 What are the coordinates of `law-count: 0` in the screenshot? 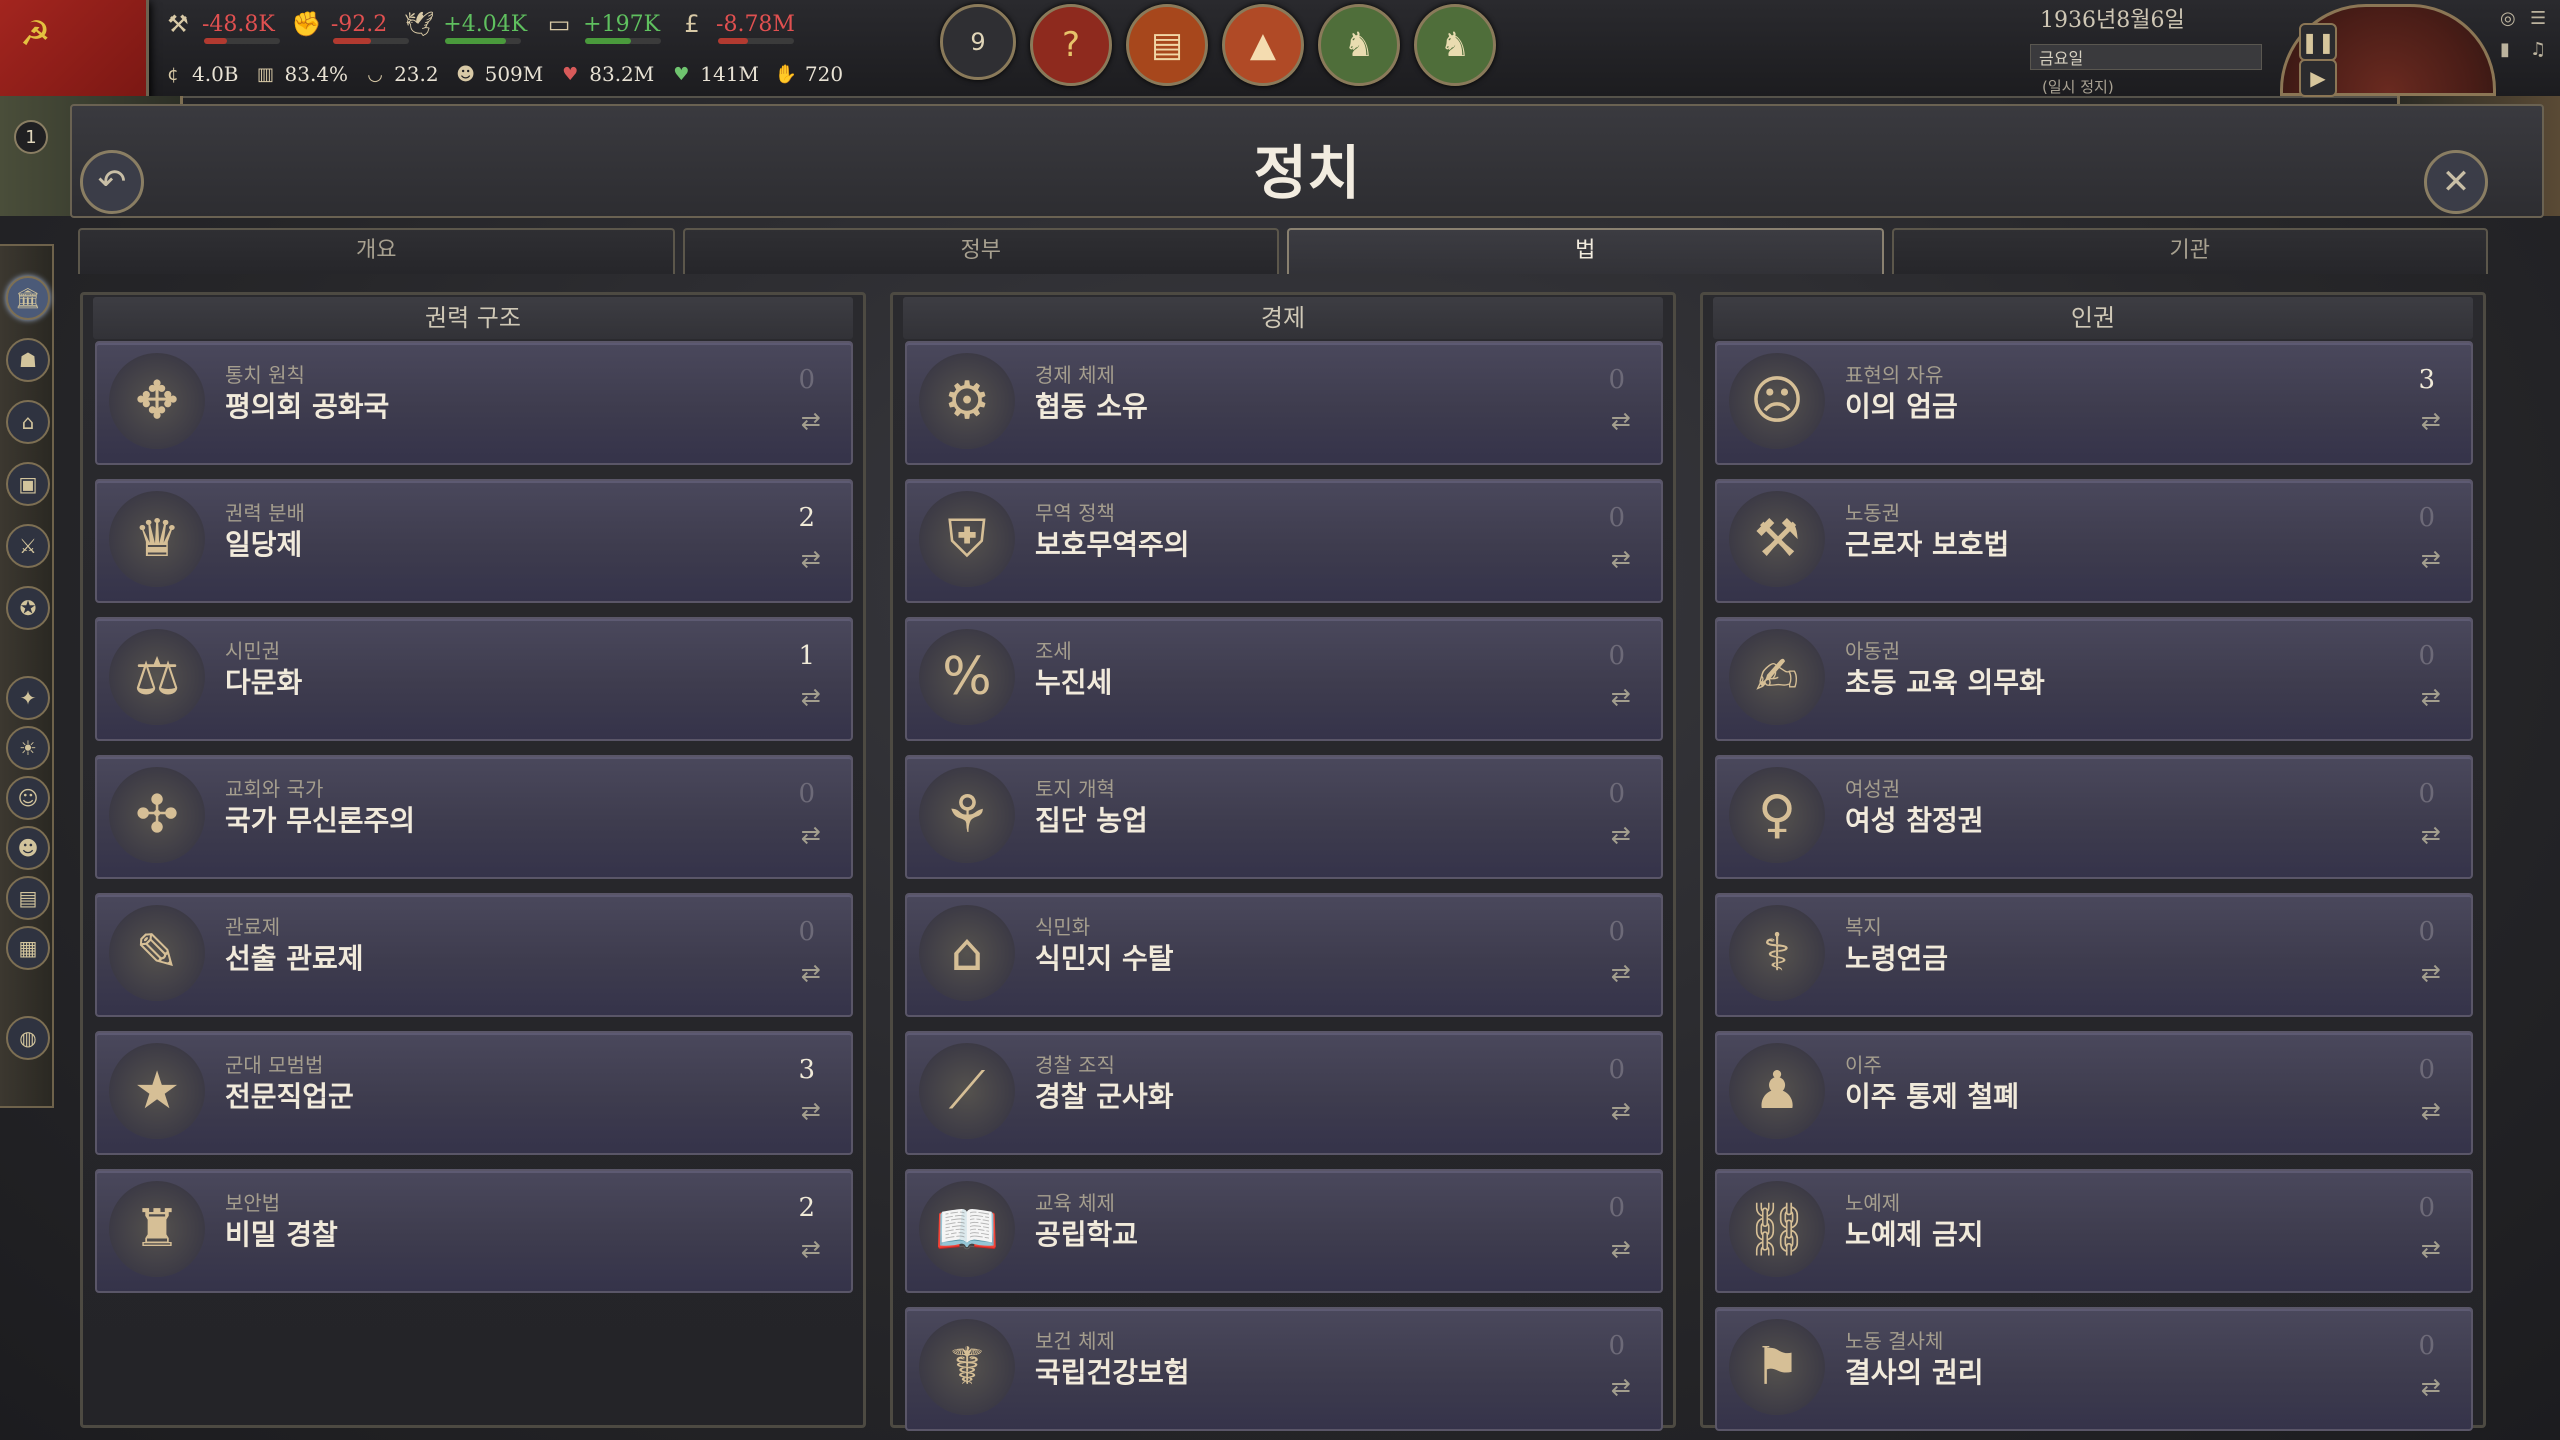 It's located at (2426, 656).